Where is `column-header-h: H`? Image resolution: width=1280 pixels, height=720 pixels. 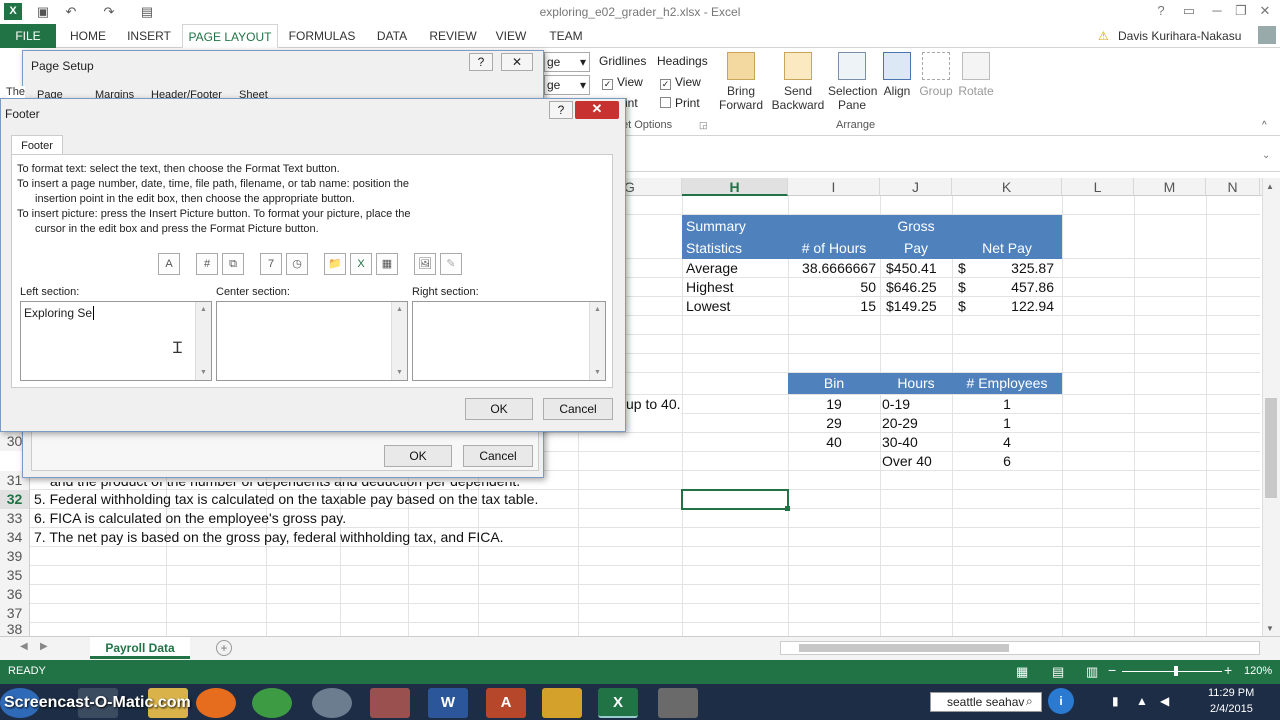 column-header-h: H is located at coordinates (735, 187).